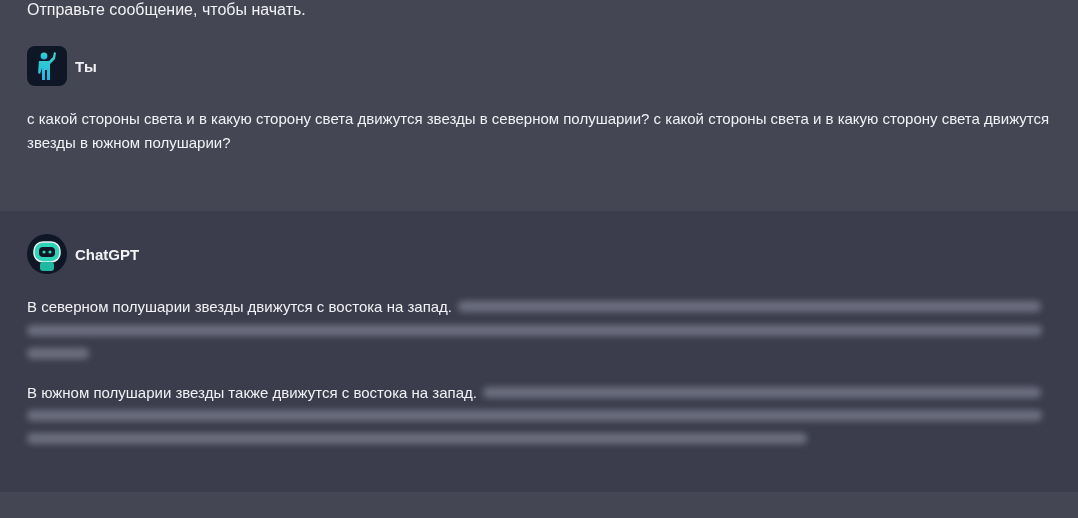  Describe the element at coordinates (240, 307) in the screenshot. I see `message-text: В северном полушарии звезды движутся с востока на запад.` at that location.